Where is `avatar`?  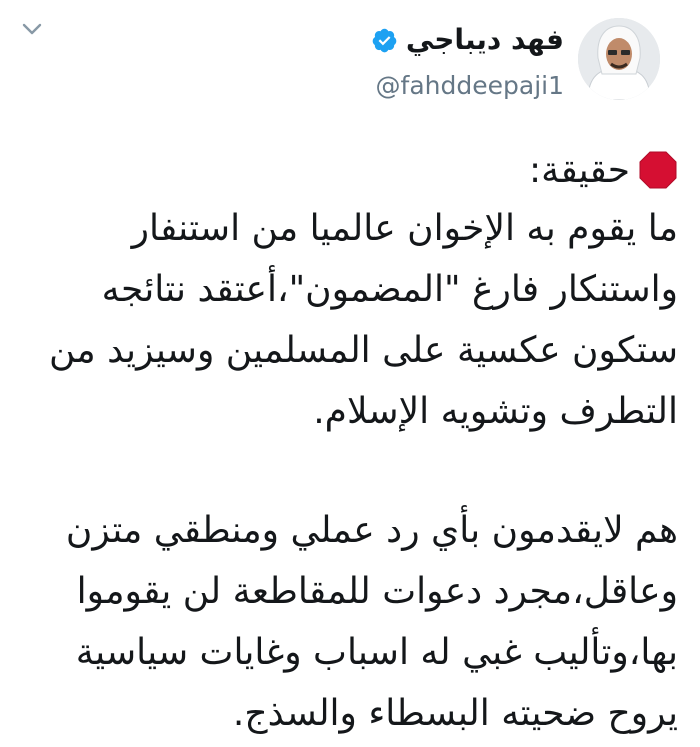 avatar is located at coordinates (619, 59).